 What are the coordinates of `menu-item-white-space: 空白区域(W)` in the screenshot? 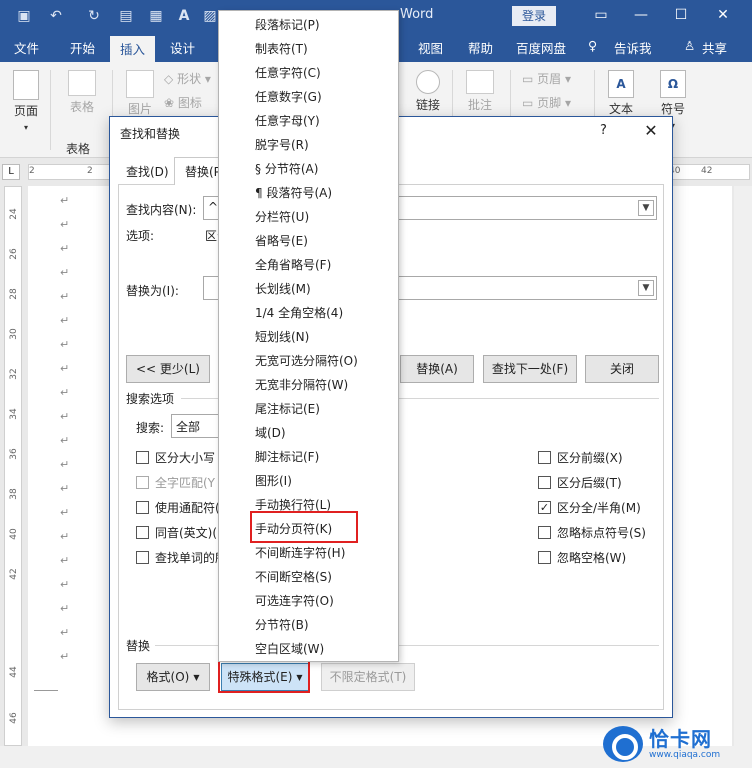 It's located at (289, 649).